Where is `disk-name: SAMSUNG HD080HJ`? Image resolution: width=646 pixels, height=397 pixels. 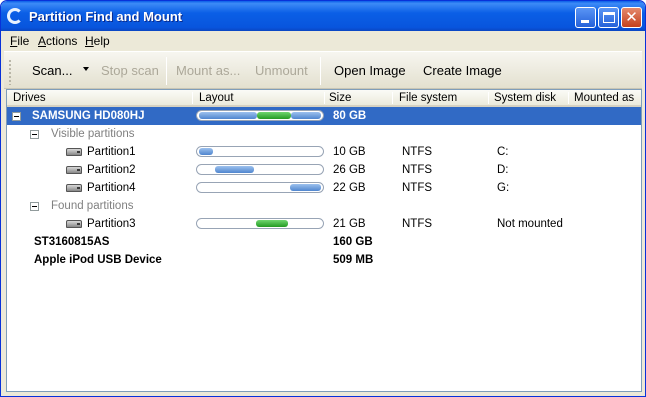 disk-name: SAMSUNG HD080HJ is located at coordinates (88, 116).